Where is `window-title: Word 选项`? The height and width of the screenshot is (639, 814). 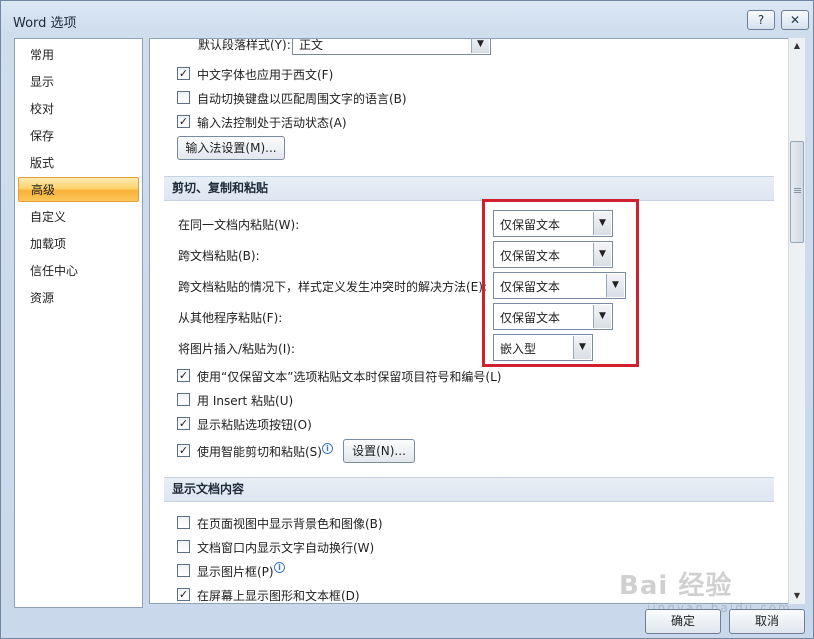
window-title: Word 选项 is located at coordinates (45, 23).